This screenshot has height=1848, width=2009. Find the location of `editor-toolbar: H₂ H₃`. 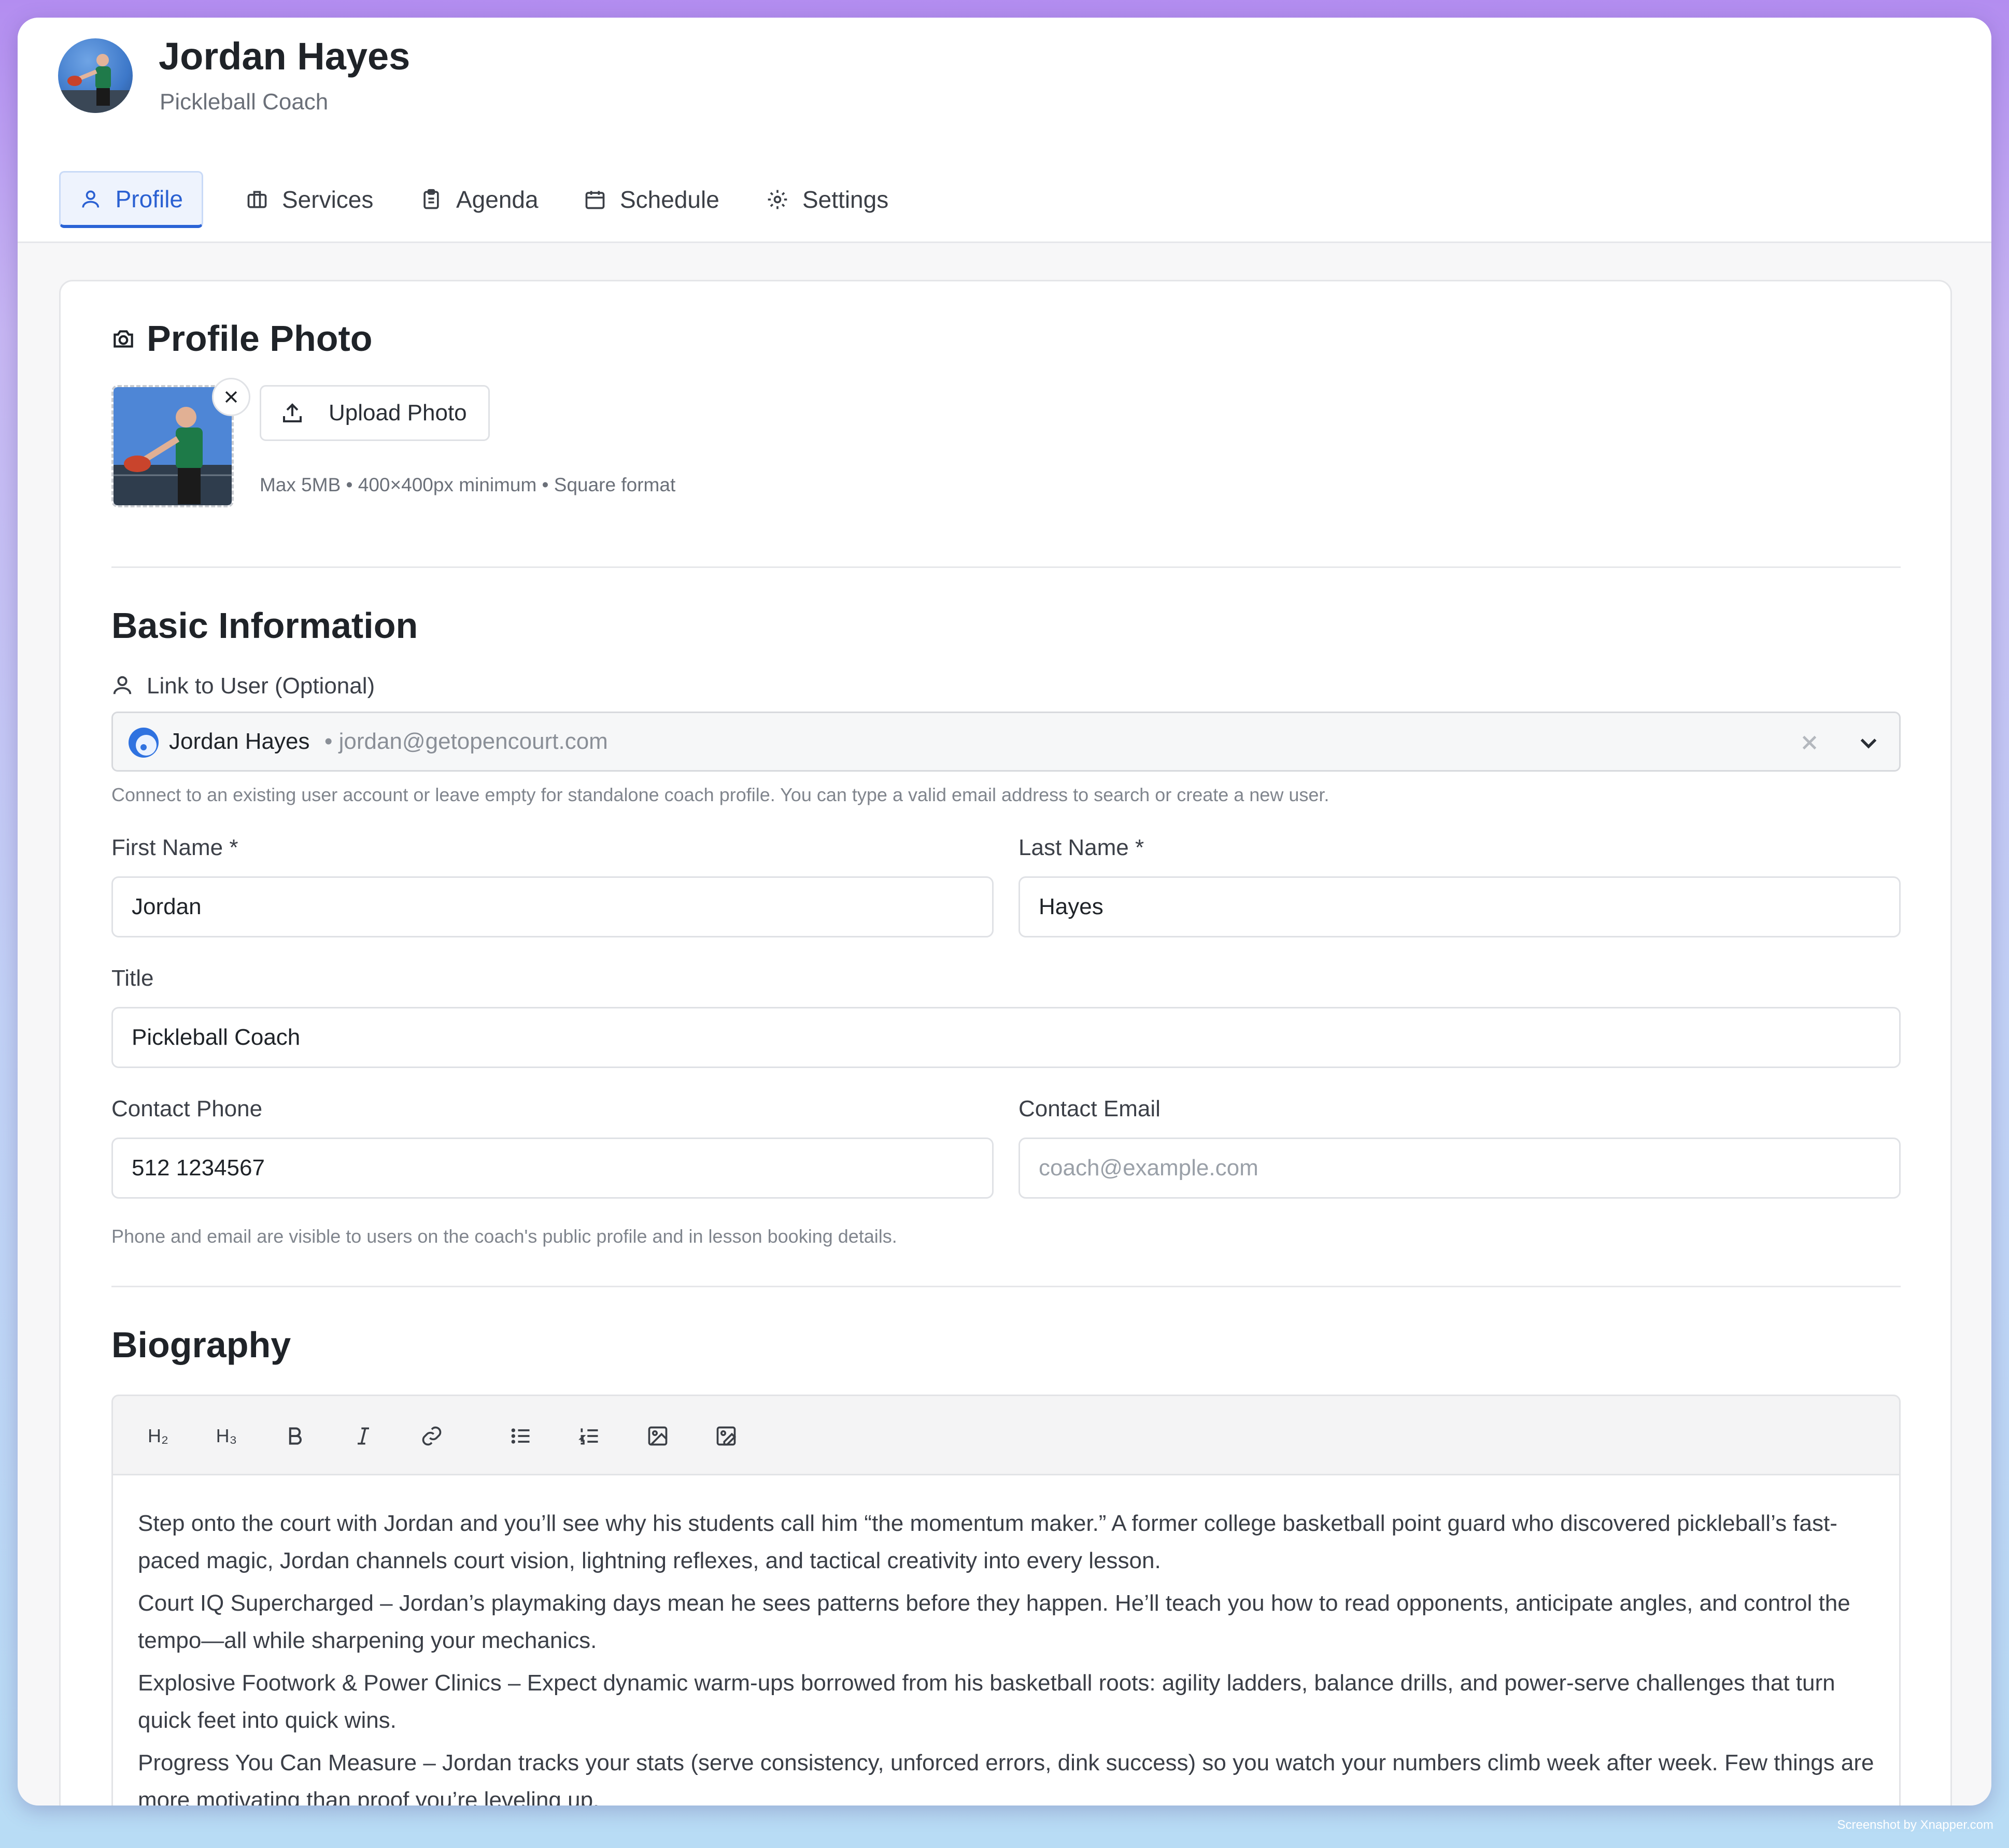

editor-toolbar: H₂ H₃ is located at coordinates (1006, 1435).